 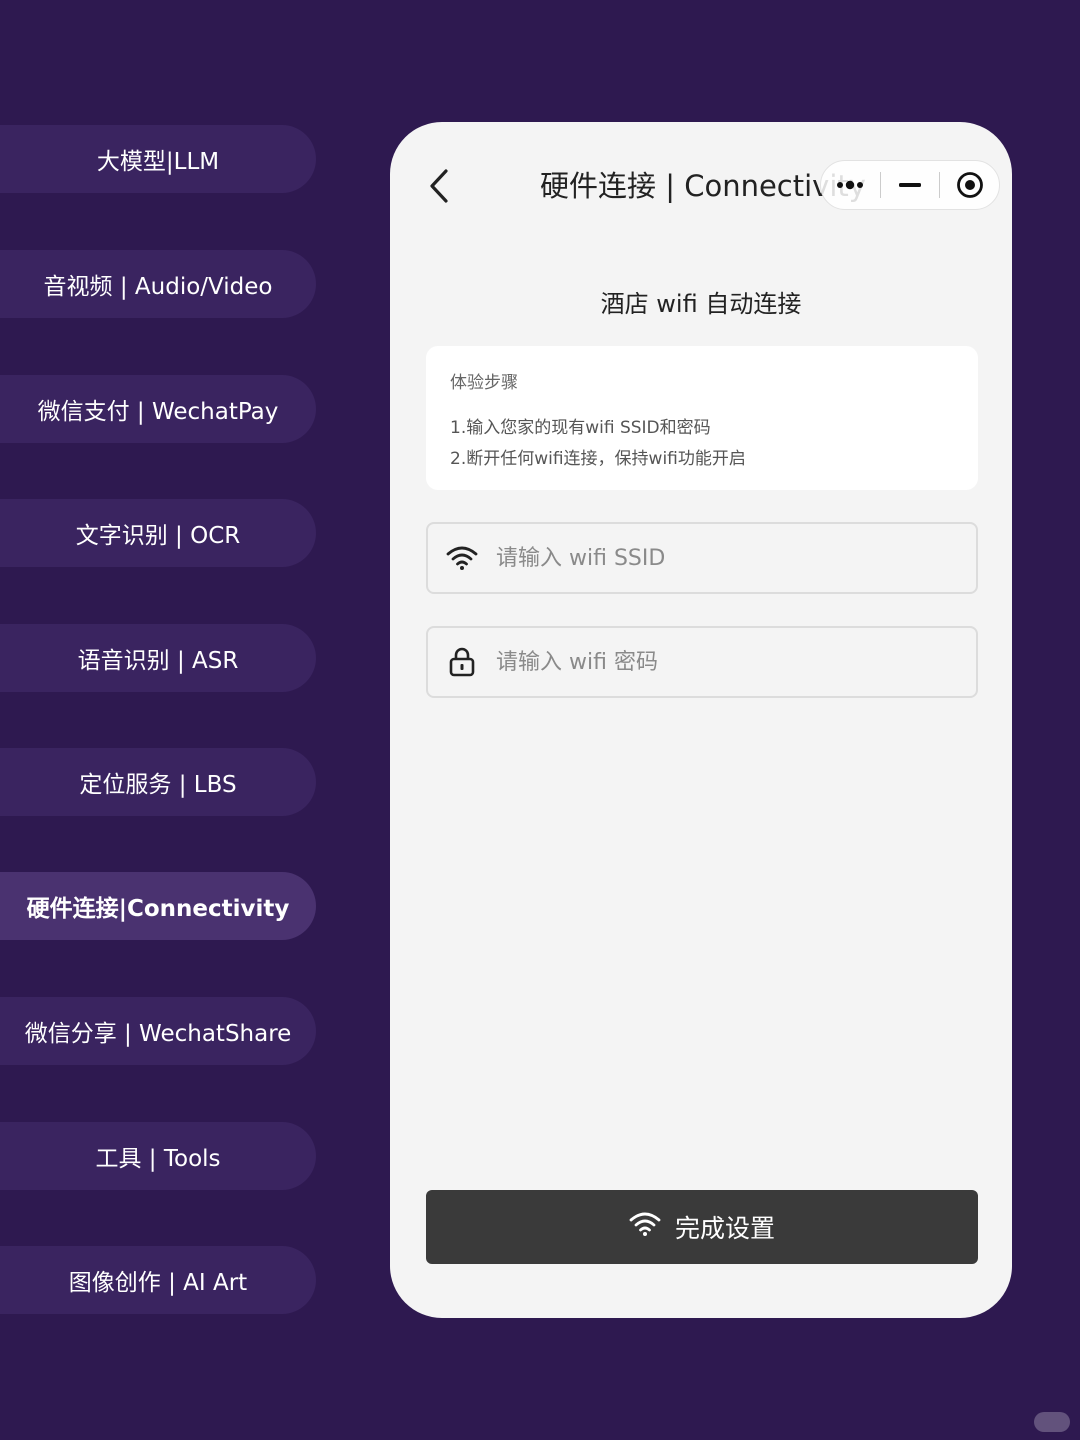 I want to click on sidebar-item-ai-art: 图像创作 | AI Art, so click(x=158, y=1280).